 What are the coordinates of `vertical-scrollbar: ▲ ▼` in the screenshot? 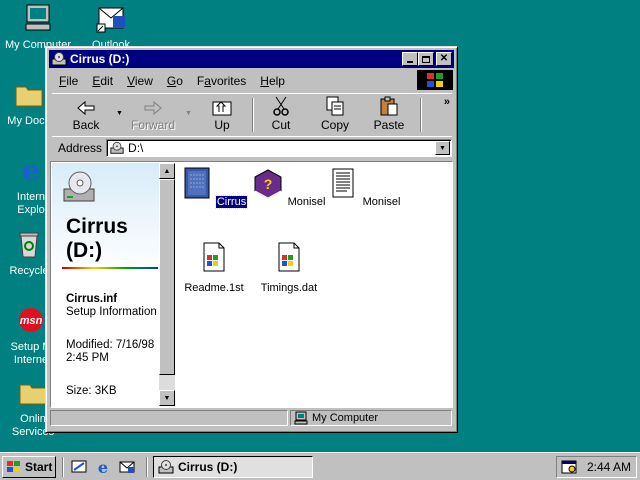 It's located at (167, 284).